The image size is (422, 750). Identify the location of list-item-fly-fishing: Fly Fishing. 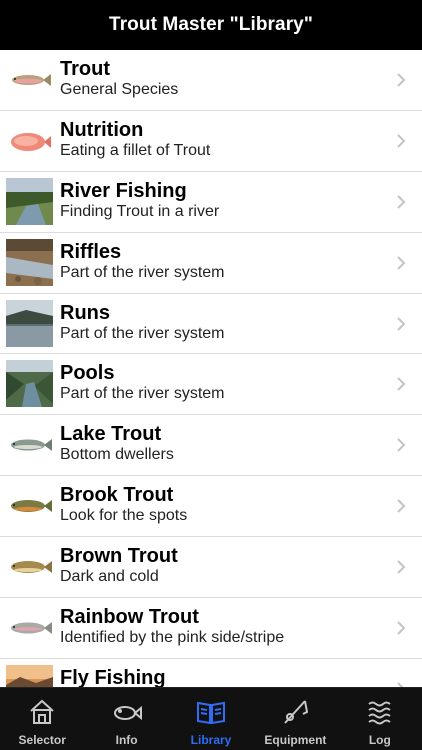
(211, 673).